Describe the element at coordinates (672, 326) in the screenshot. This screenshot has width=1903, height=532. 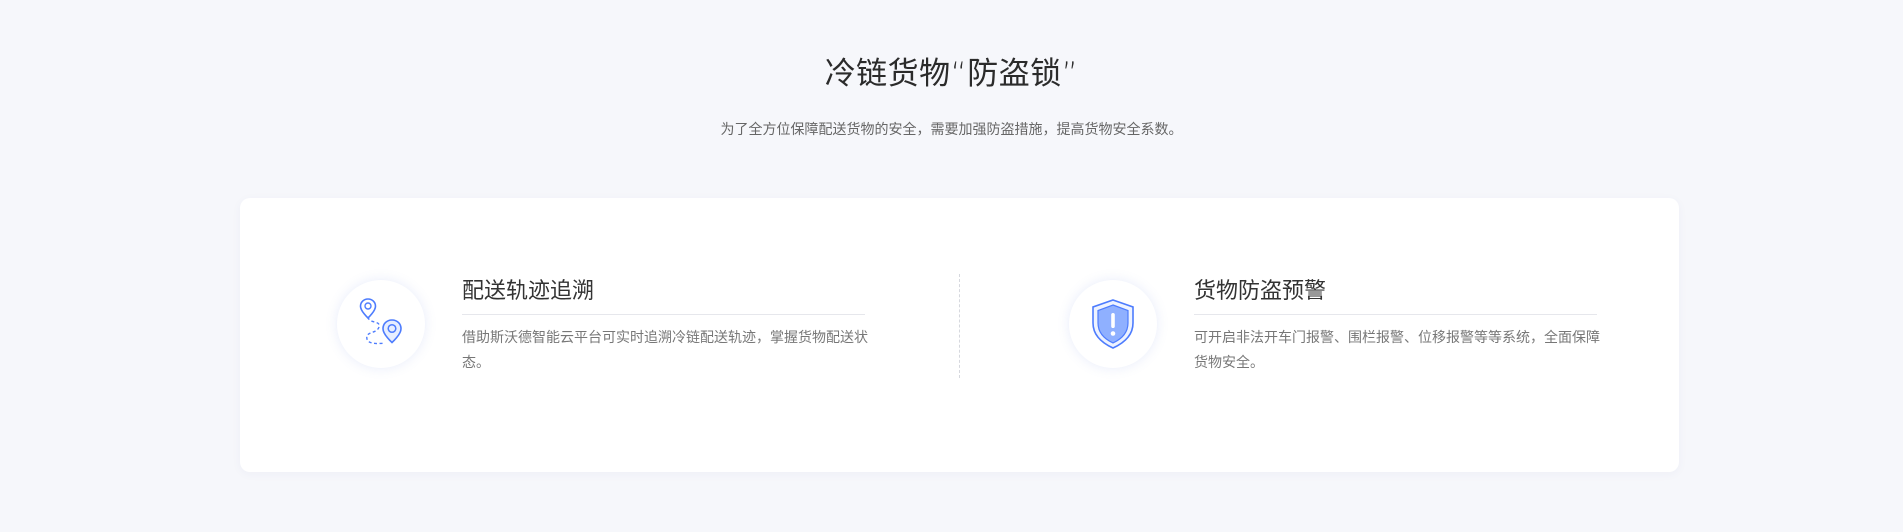
I see `feature-text: 配送轨迹追溯 借助斯沃德智能云平台可实时追溯冷链配送轨迹，掌握货物配送状态。` at that location.